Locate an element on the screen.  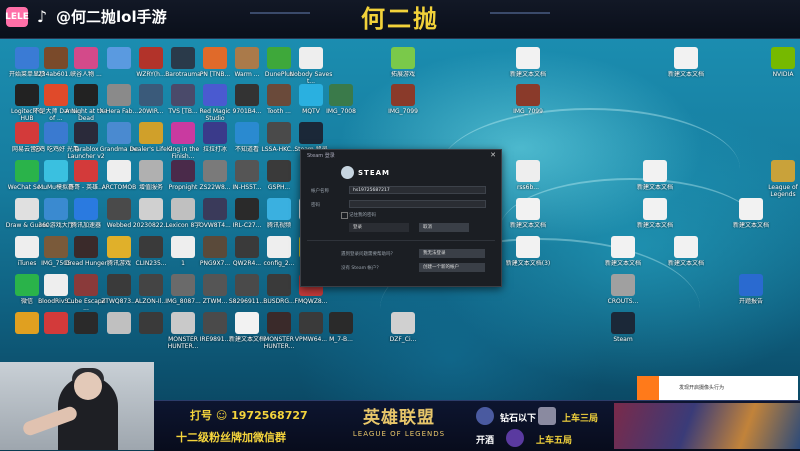
desktop-icon: Steam is located at coordinates (623, 334).